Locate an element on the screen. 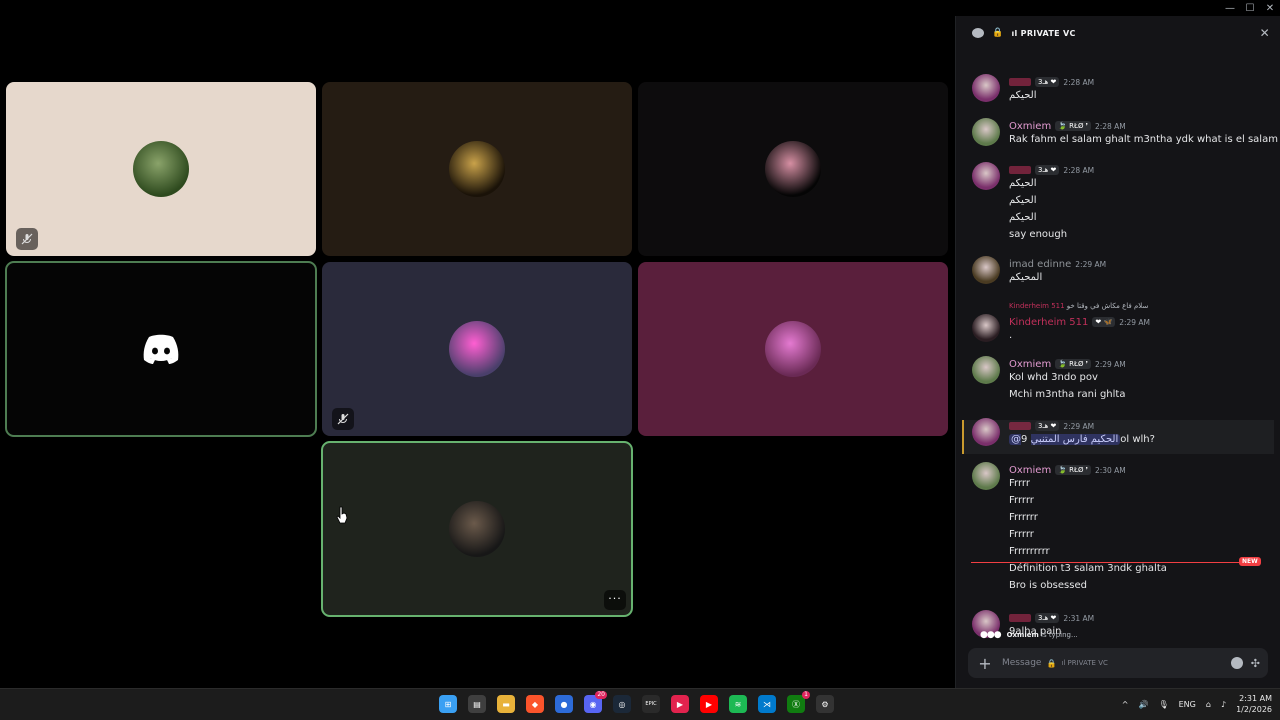 The height and width of the screenshot is (720, 1280). language-indicator: ENG is located at coordinates (1187, 704).